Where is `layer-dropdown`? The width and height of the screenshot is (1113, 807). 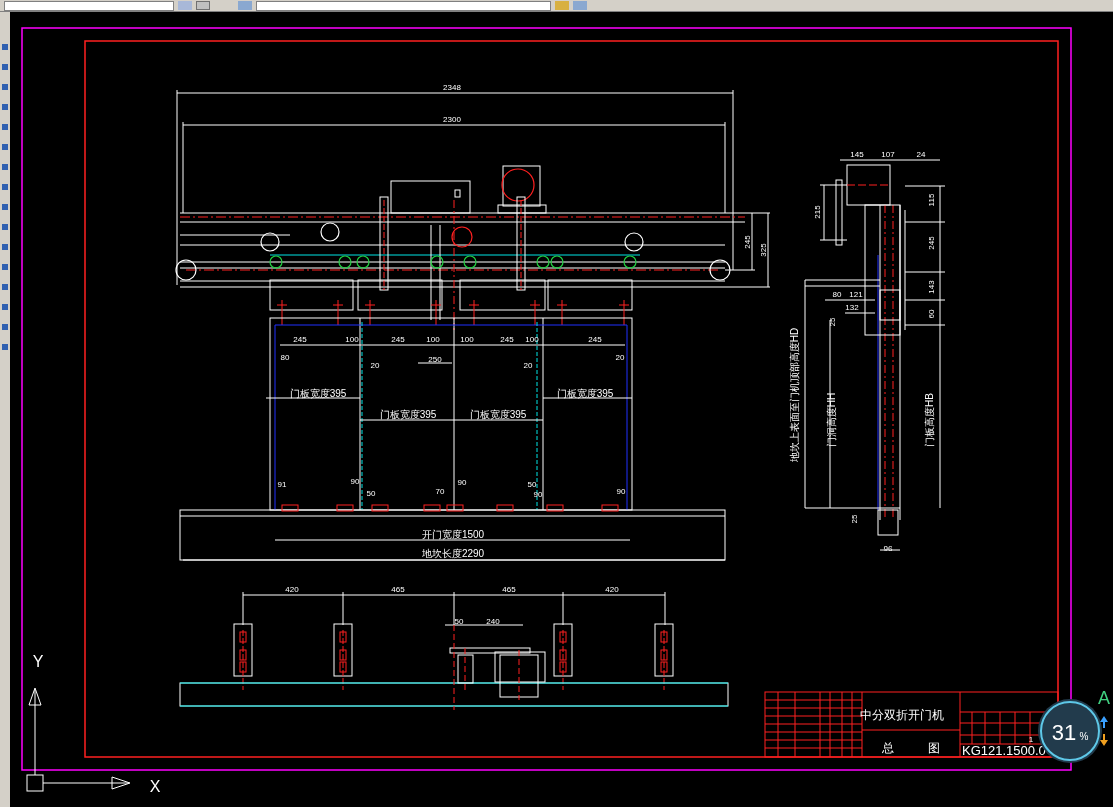
layer-dropdown is located at coordinates (89, 5).